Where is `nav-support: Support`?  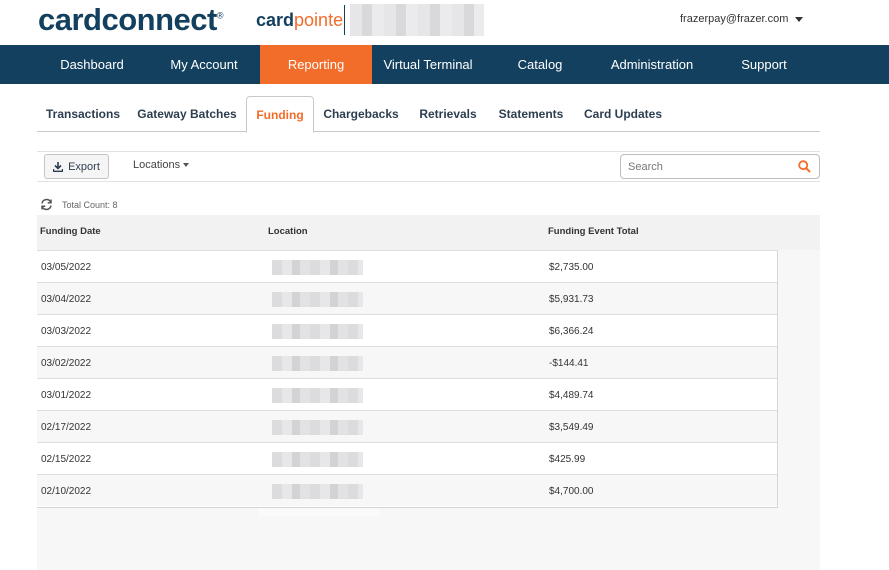
nav-support: Support is located at coordinates (764, 64).